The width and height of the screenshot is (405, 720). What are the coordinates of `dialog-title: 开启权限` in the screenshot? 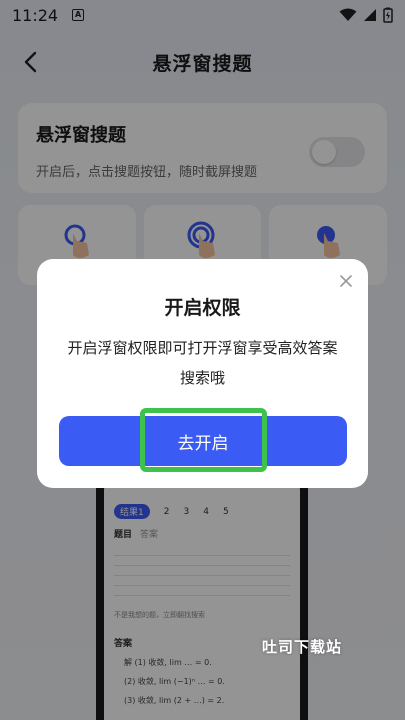 It's located at (202, 308).